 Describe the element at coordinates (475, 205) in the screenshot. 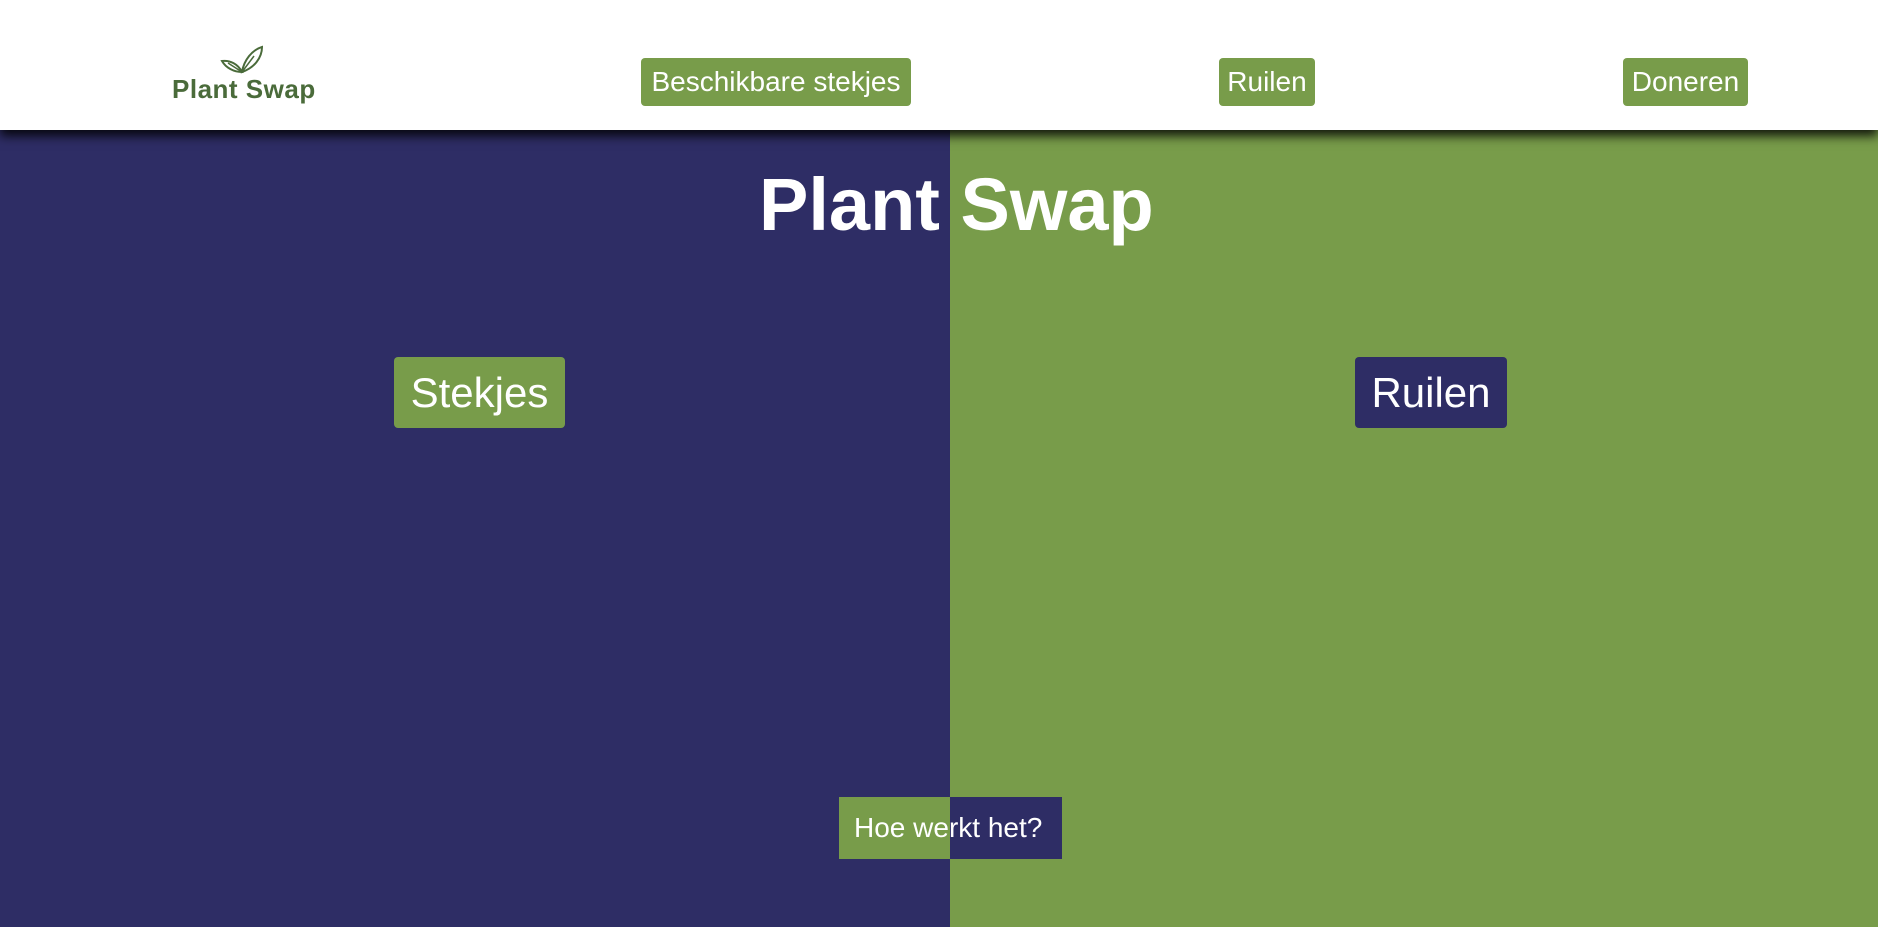

I see `page-title-left: Plant Swap` at that location.